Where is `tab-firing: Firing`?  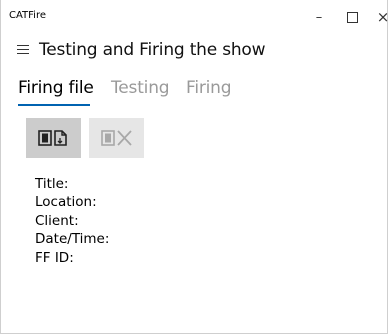
tab-firing: Firing is located at coordinates (209, 88).